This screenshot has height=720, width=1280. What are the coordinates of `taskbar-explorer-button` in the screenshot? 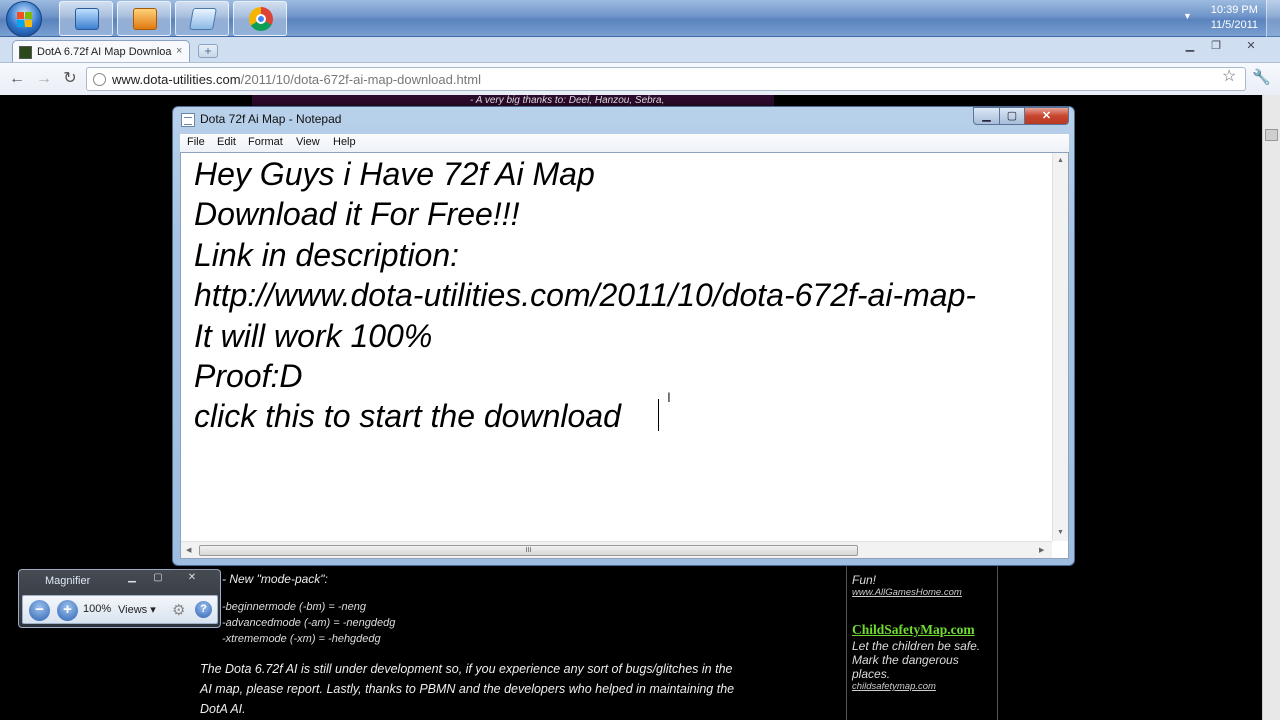 It's located at (86, 18).